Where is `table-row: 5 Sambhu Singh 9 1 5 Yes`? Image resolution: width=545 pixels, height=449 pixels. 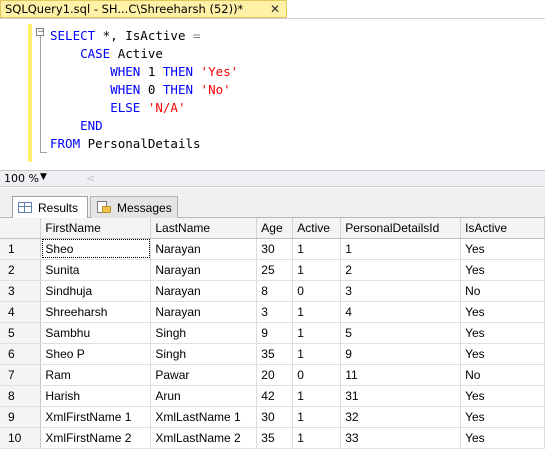 table-row: 5 Sambhu Singh 9 1 5 Yes is located at coordinates (272, 333).